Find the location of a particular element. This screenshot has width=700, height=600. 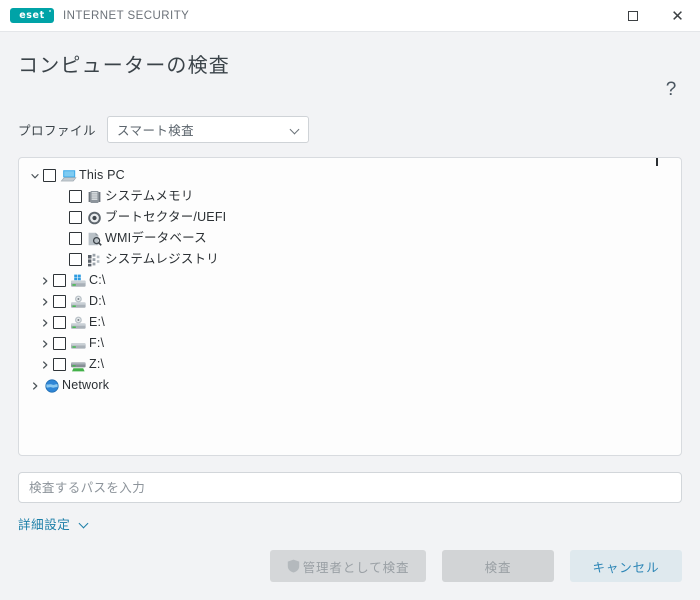

memory-icon is located at coordinates (94, 197).